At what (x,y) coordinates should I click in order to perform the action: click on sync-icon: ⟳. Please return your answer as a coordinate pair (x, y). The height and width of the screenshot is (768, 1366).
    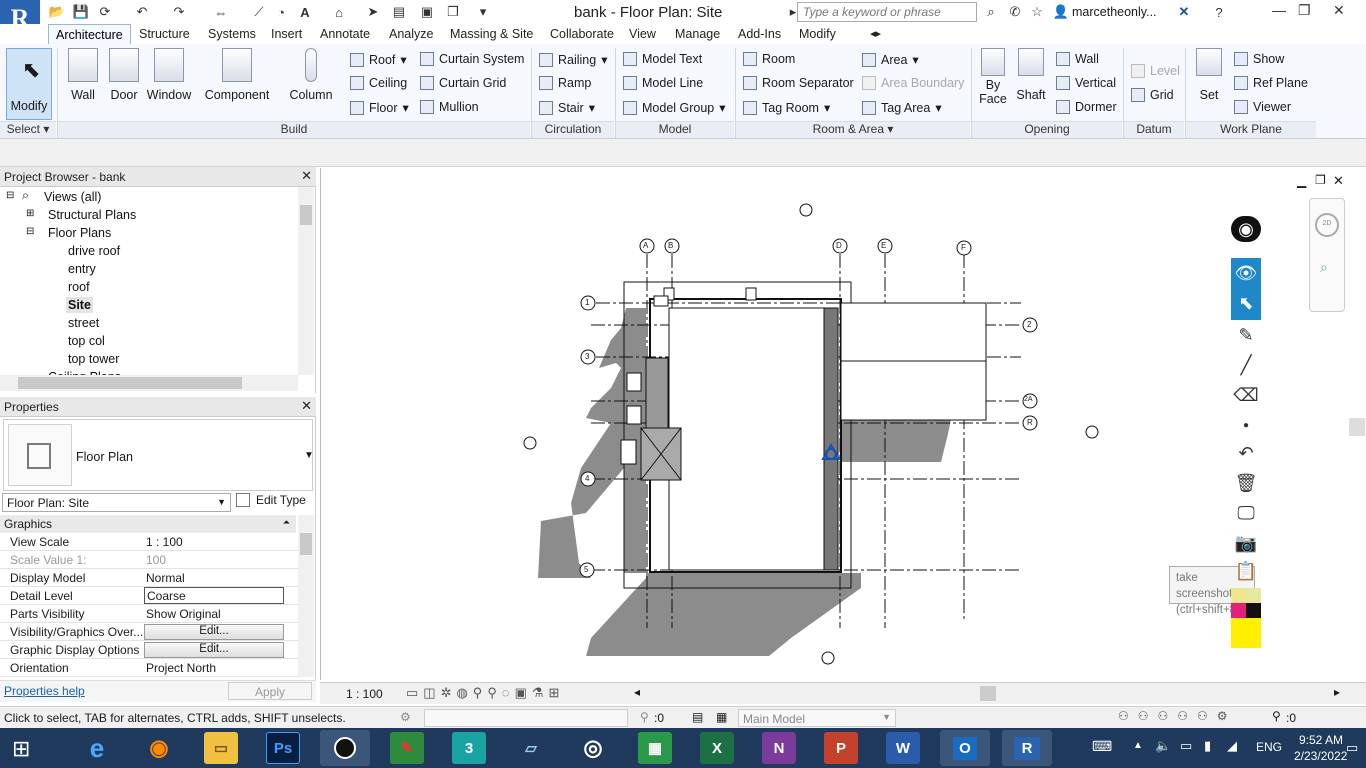
    Looking at the image, I should click on (105, 12).